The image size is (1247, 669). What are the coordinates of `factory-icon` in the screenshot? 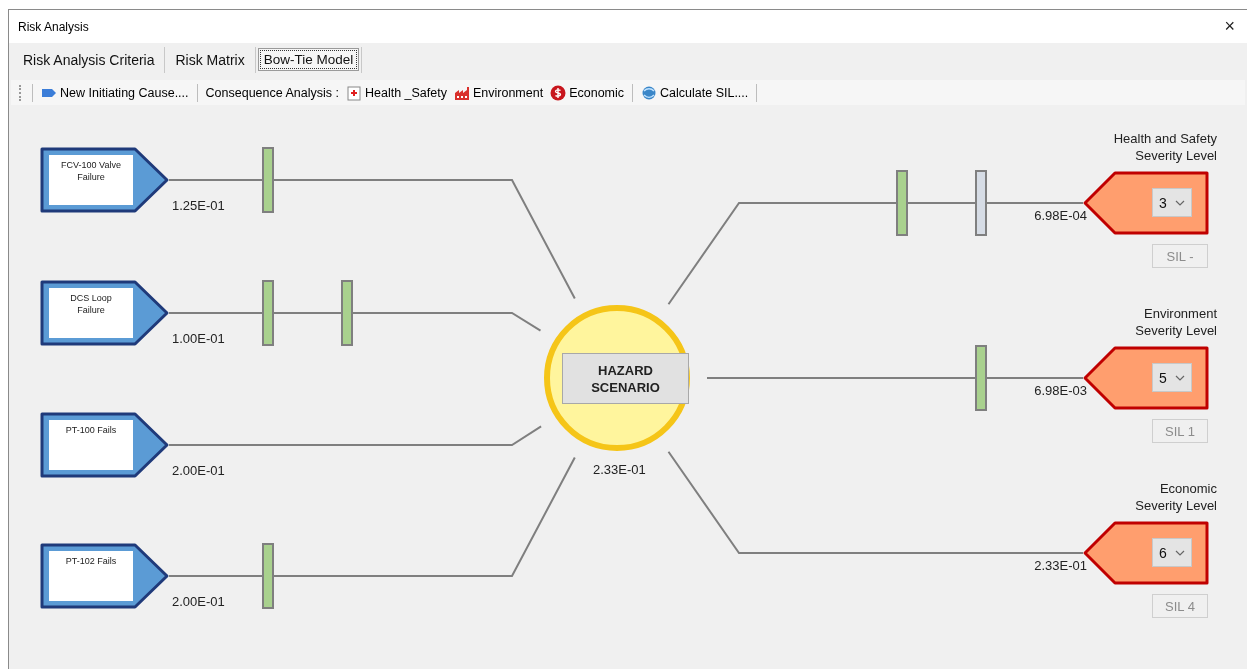 It's located at (461, 92).